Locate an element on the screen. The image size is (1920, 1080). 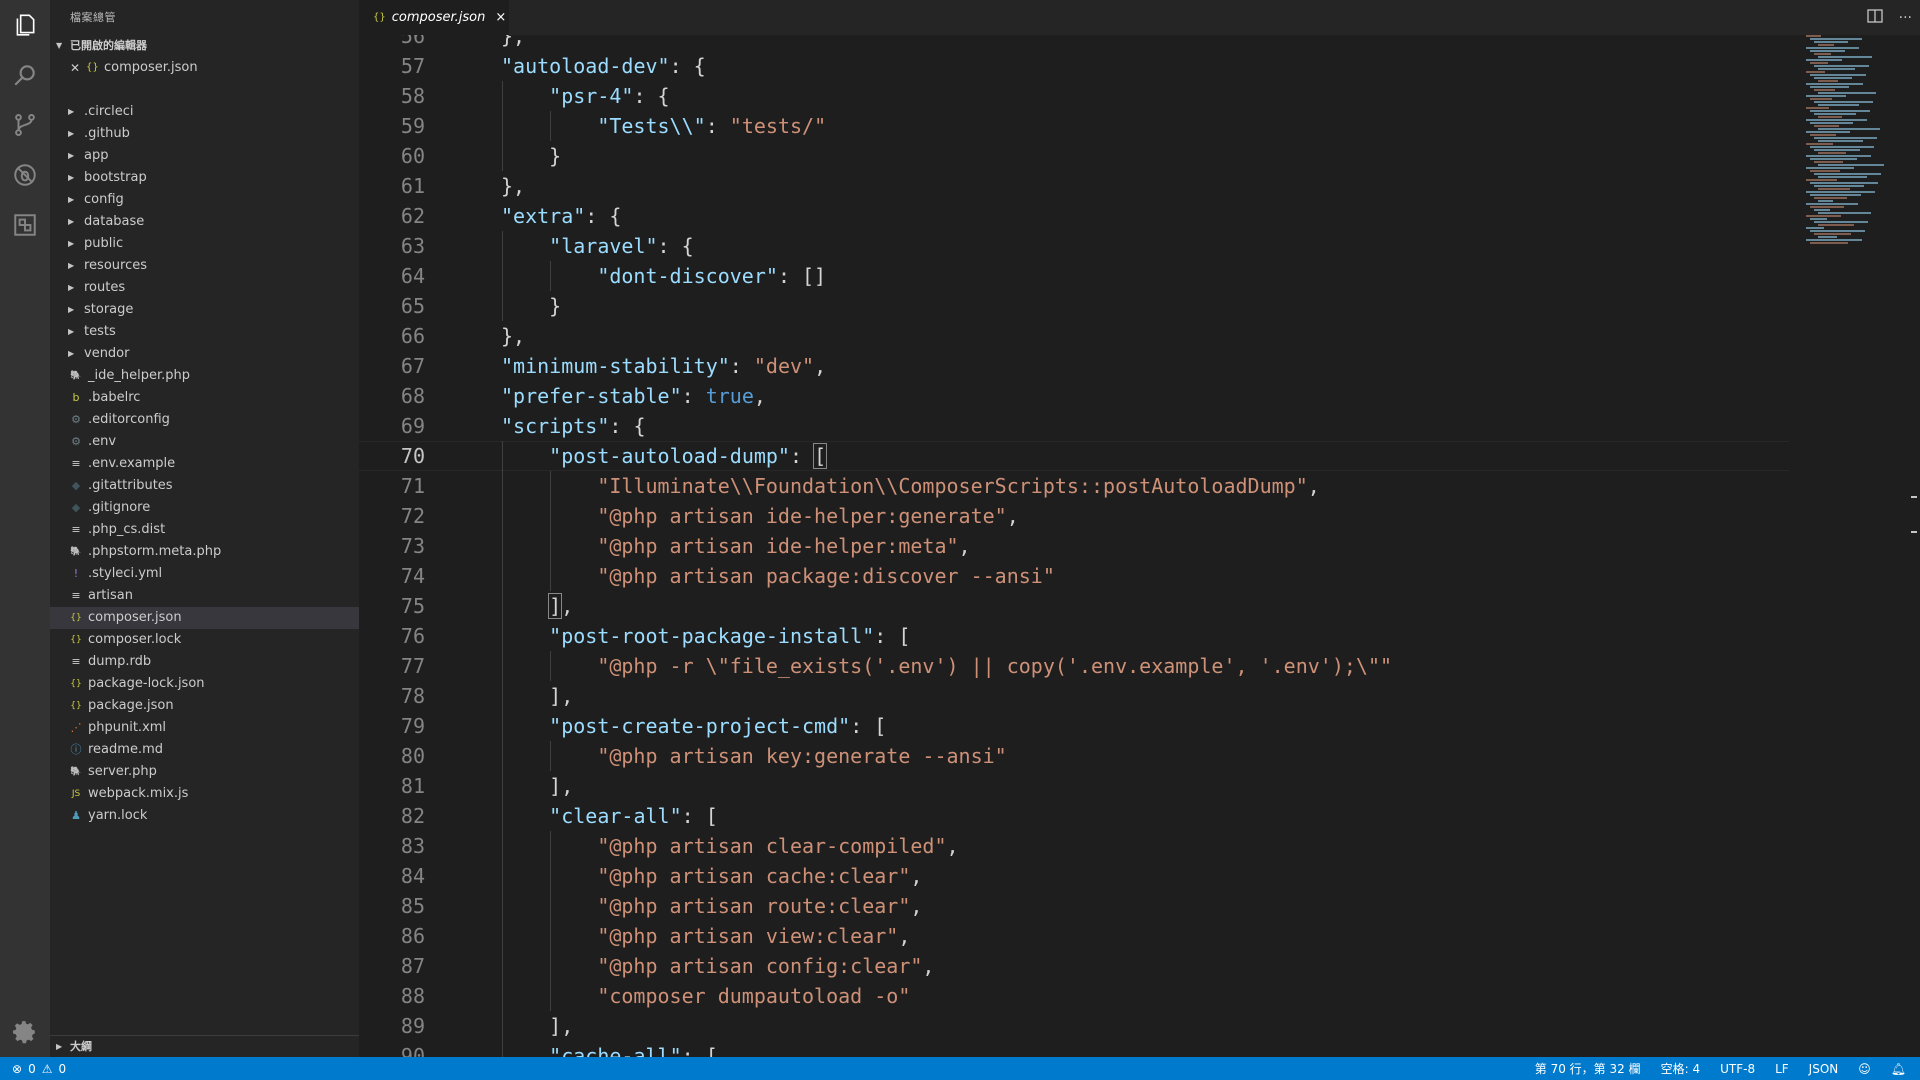
search-icon is located at coordinates (25, 75).